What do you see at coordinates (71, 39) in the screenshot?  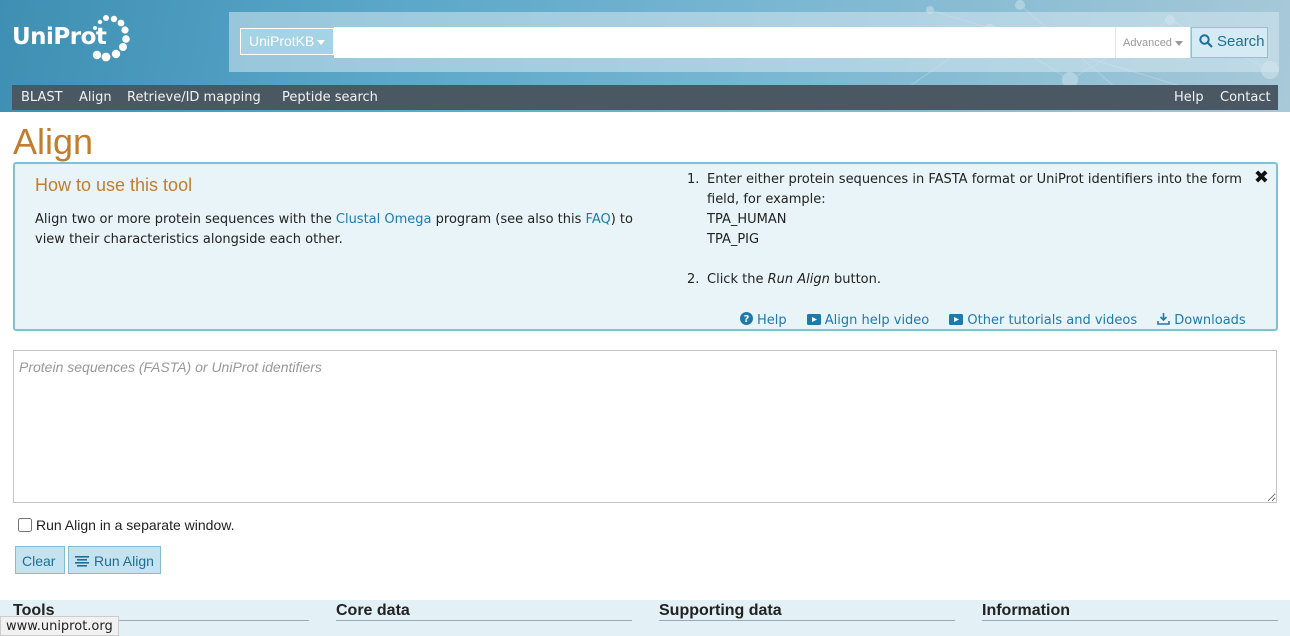 I see `uniprot-logo: UniProt` at bounding box center [71, 39].